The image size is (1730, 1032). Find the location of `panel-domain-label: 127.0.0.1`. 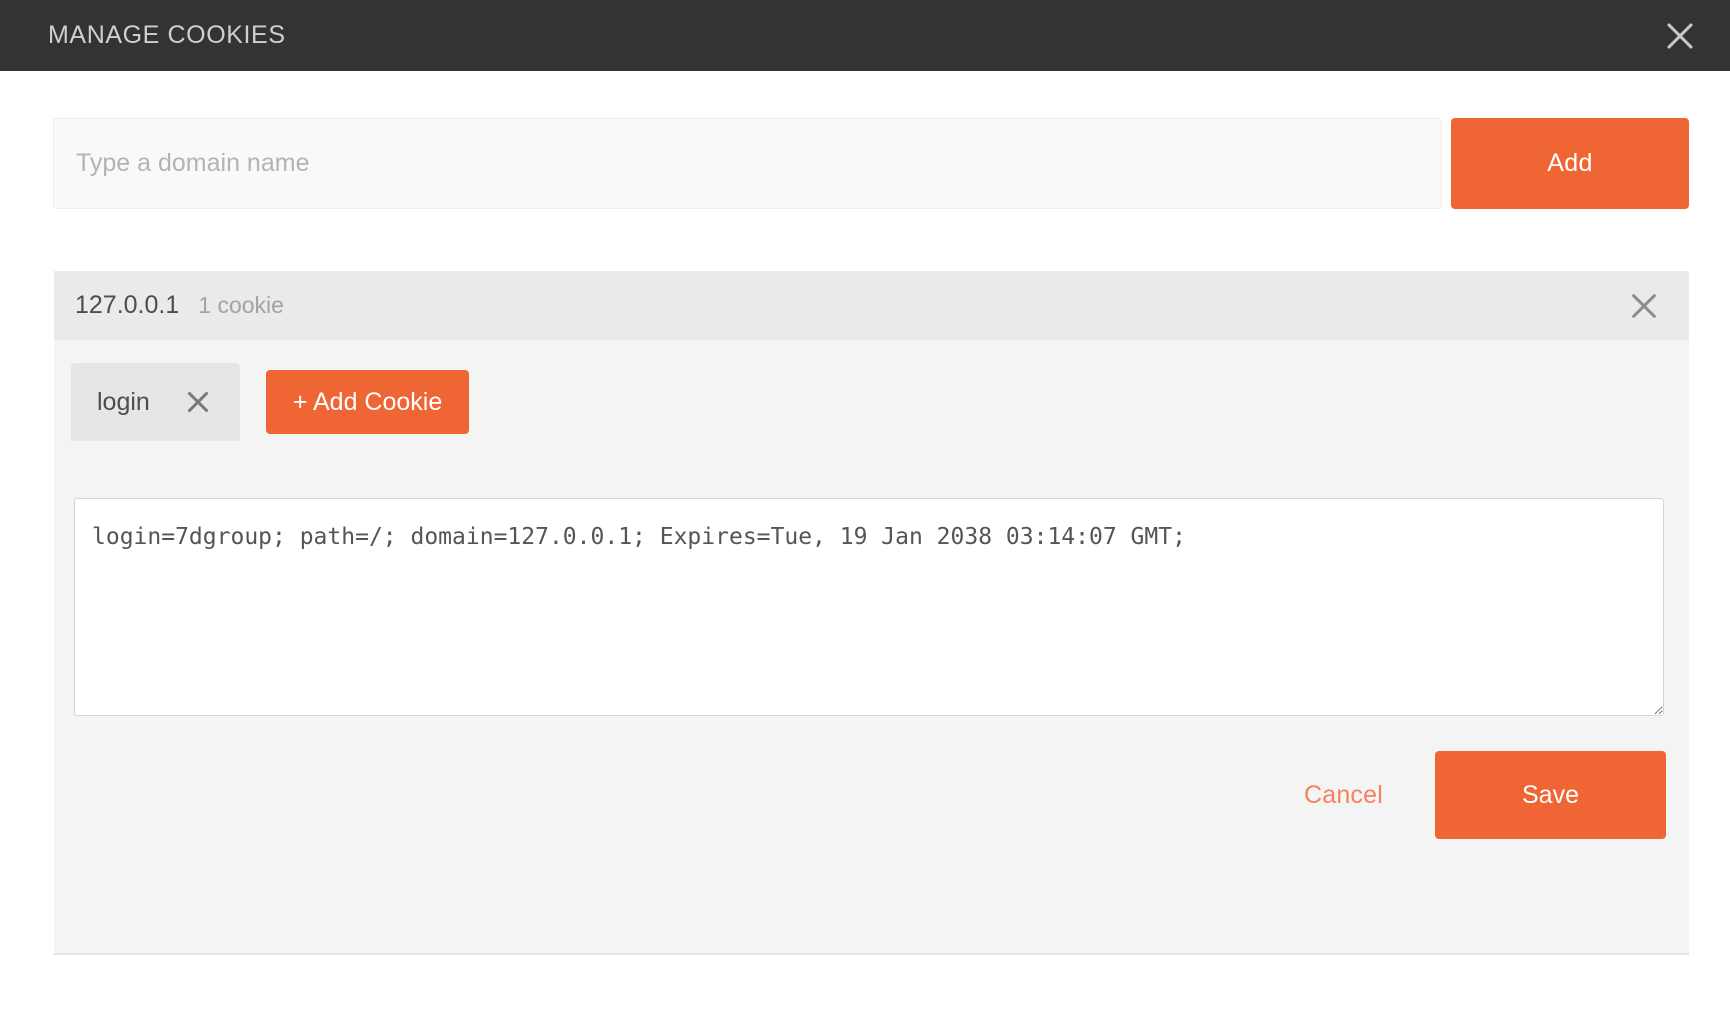

panel-domain-label: 127.0.0.1 is located at coordinates (127, 305).